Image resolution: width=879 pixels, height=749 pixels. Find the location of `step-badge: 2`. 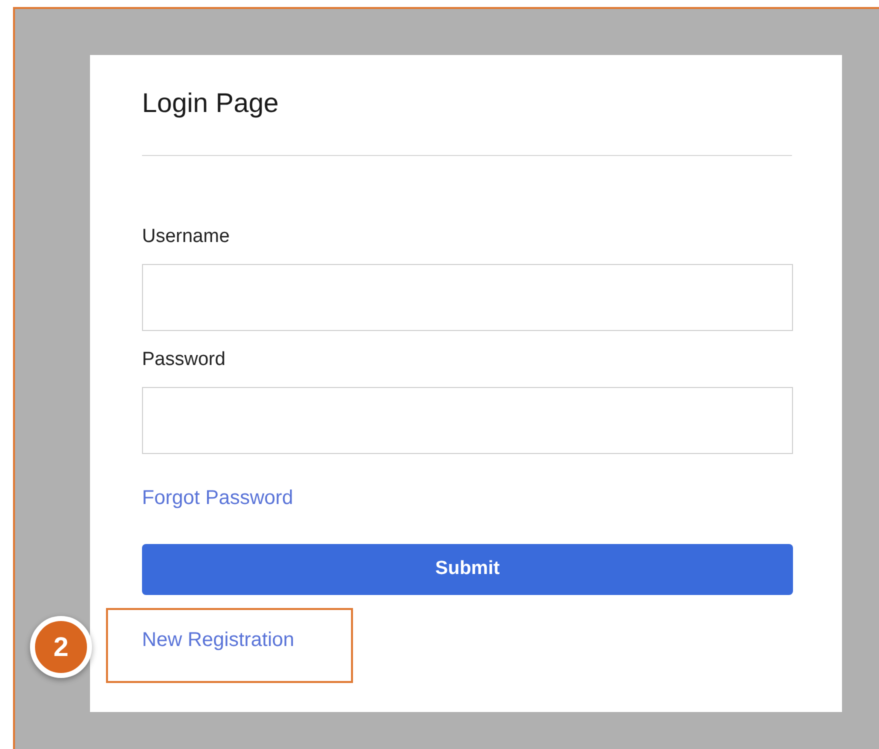

step-badge: 2 is located at coordinates (61, 647).